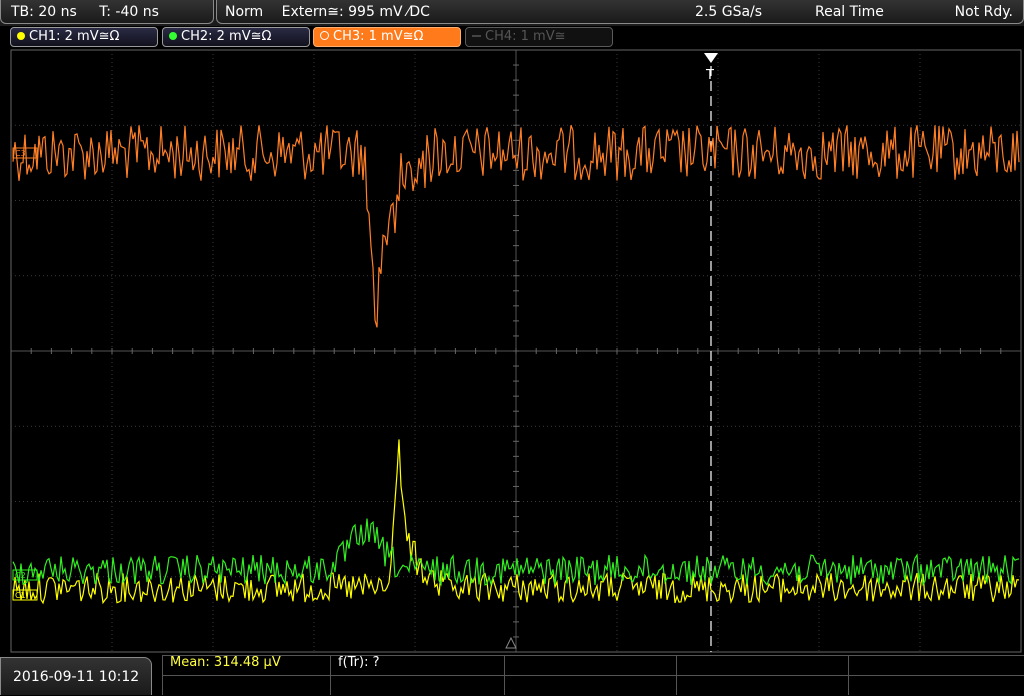 Image resolution: width=1024 pixels, height=696 pixels. Describe the element at coordinates (244, 12) in the screenshot. I see `trigger-mode-label: Norm` at that location.